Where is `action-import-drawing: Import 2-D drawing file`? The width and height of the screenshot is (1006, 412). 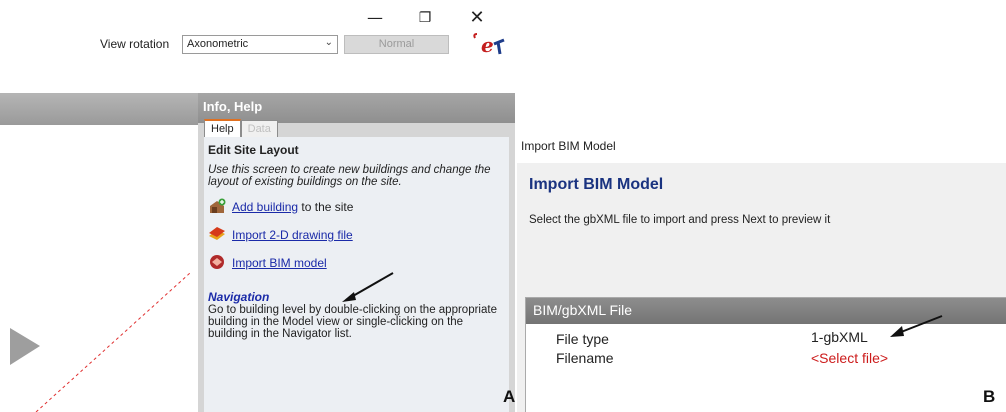
action-import-drawing: Import 2-D drawing file is located at coordinates (356, 235).